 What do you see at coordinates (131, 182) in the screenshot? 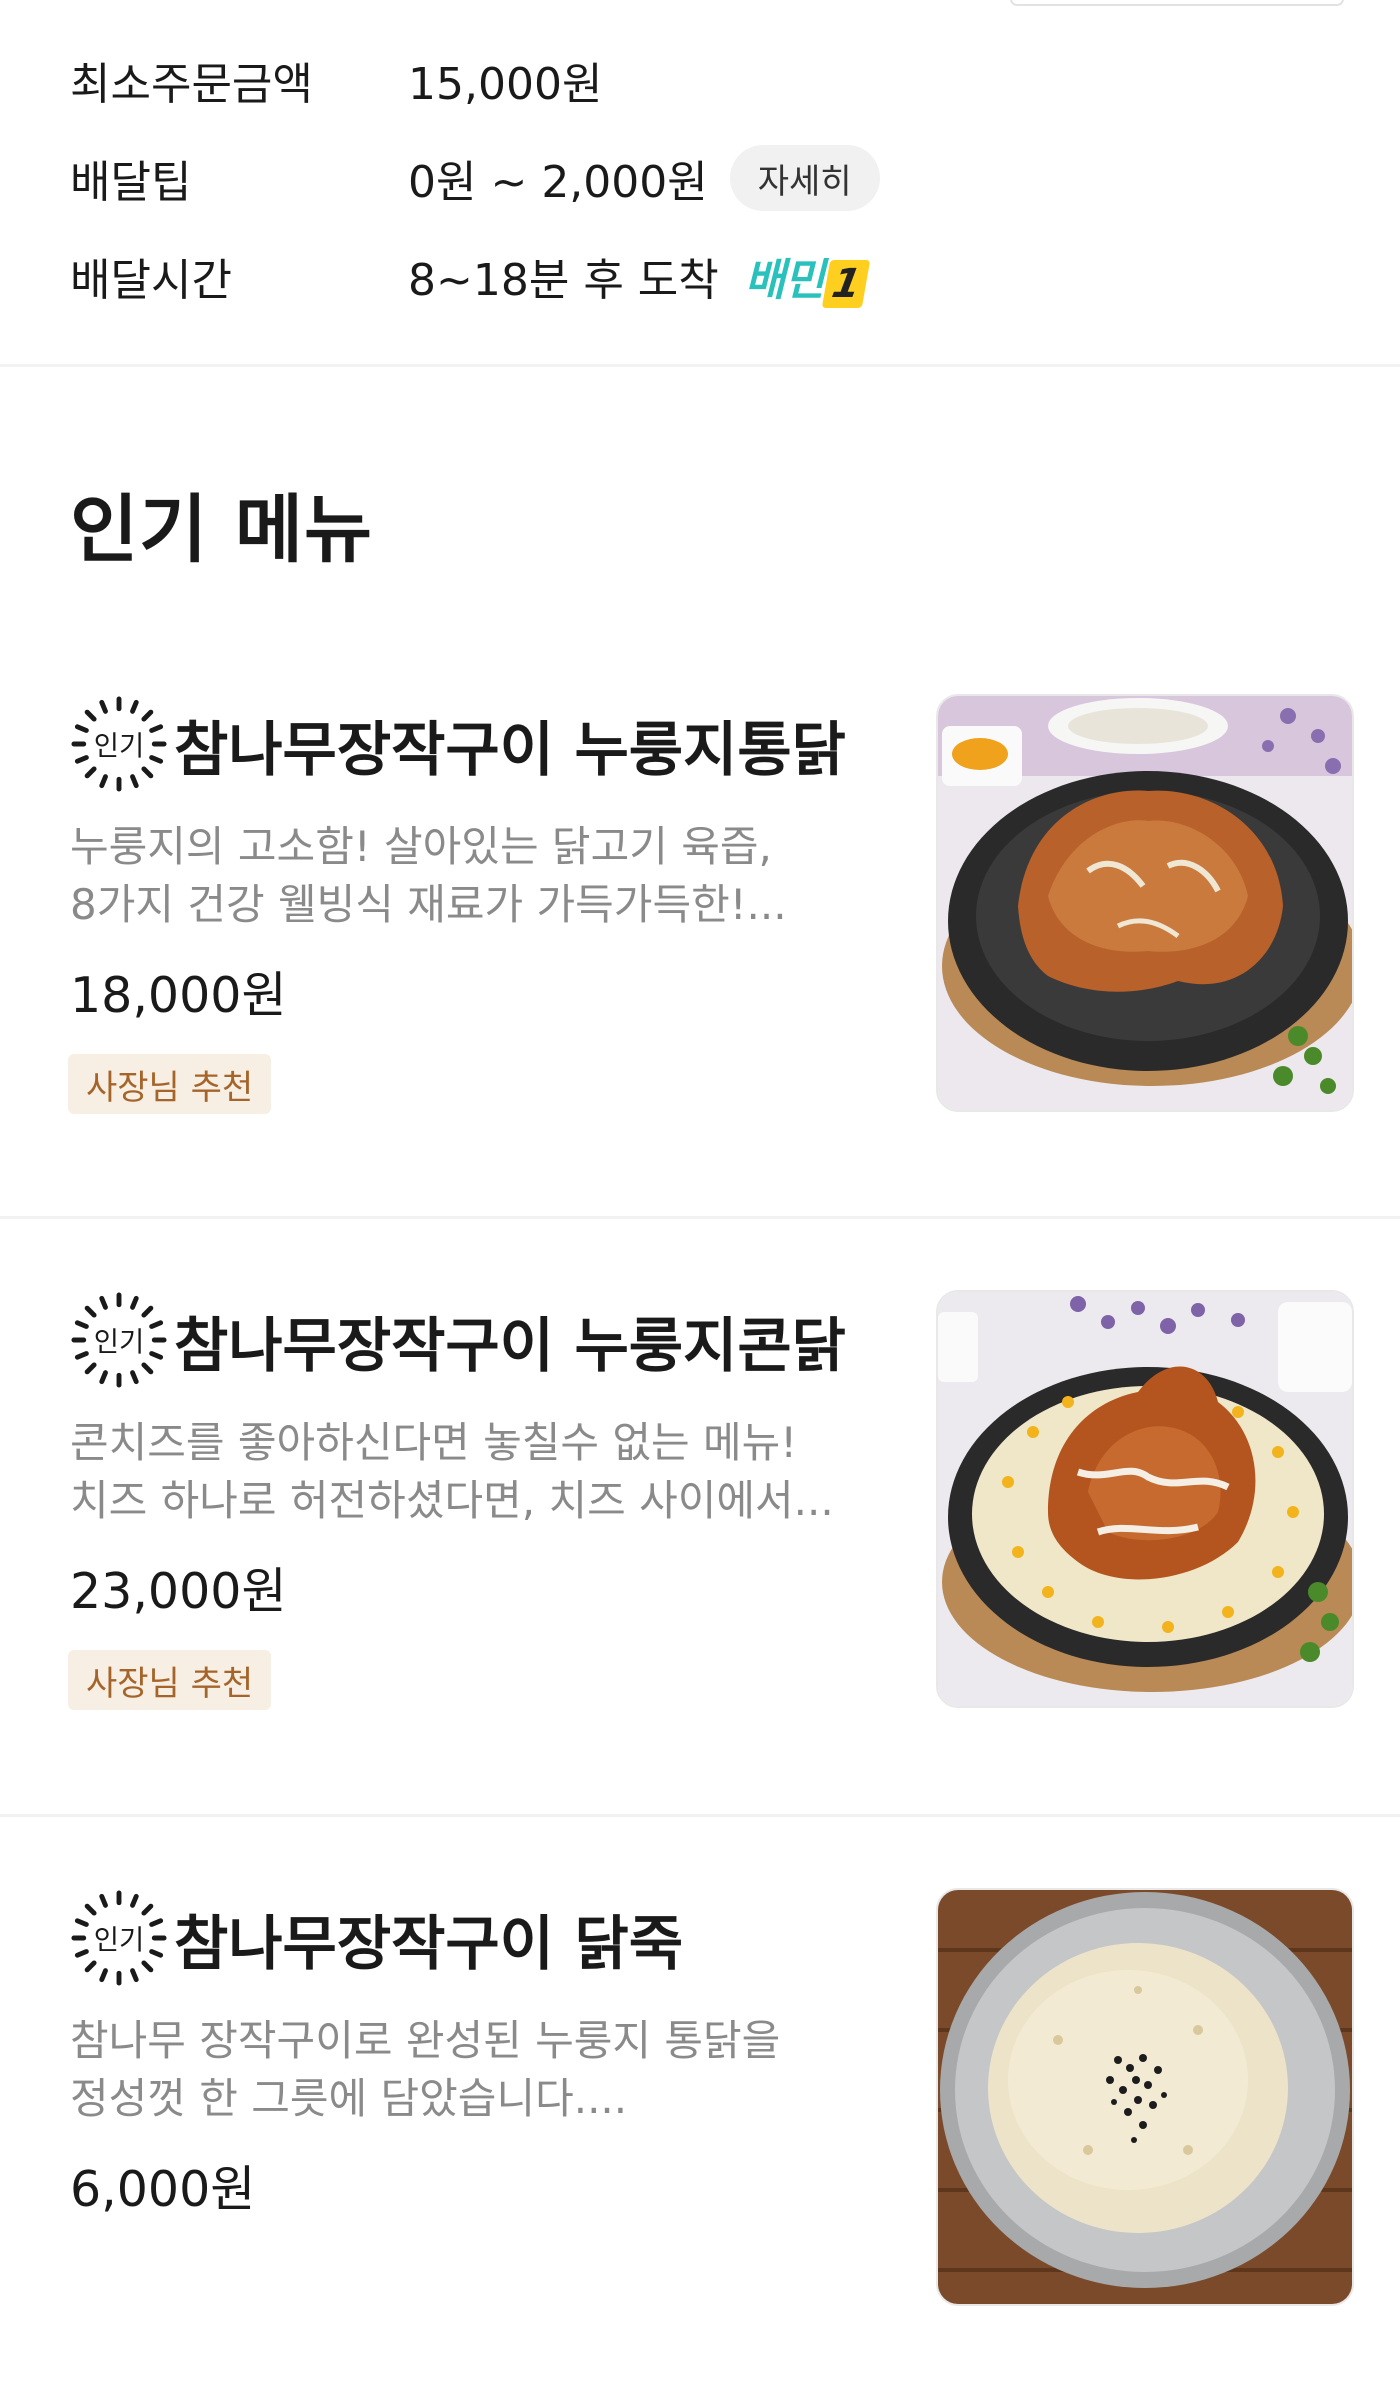
I see `delivery-tip-label: 배달팁` at bounding box center [131, 182].